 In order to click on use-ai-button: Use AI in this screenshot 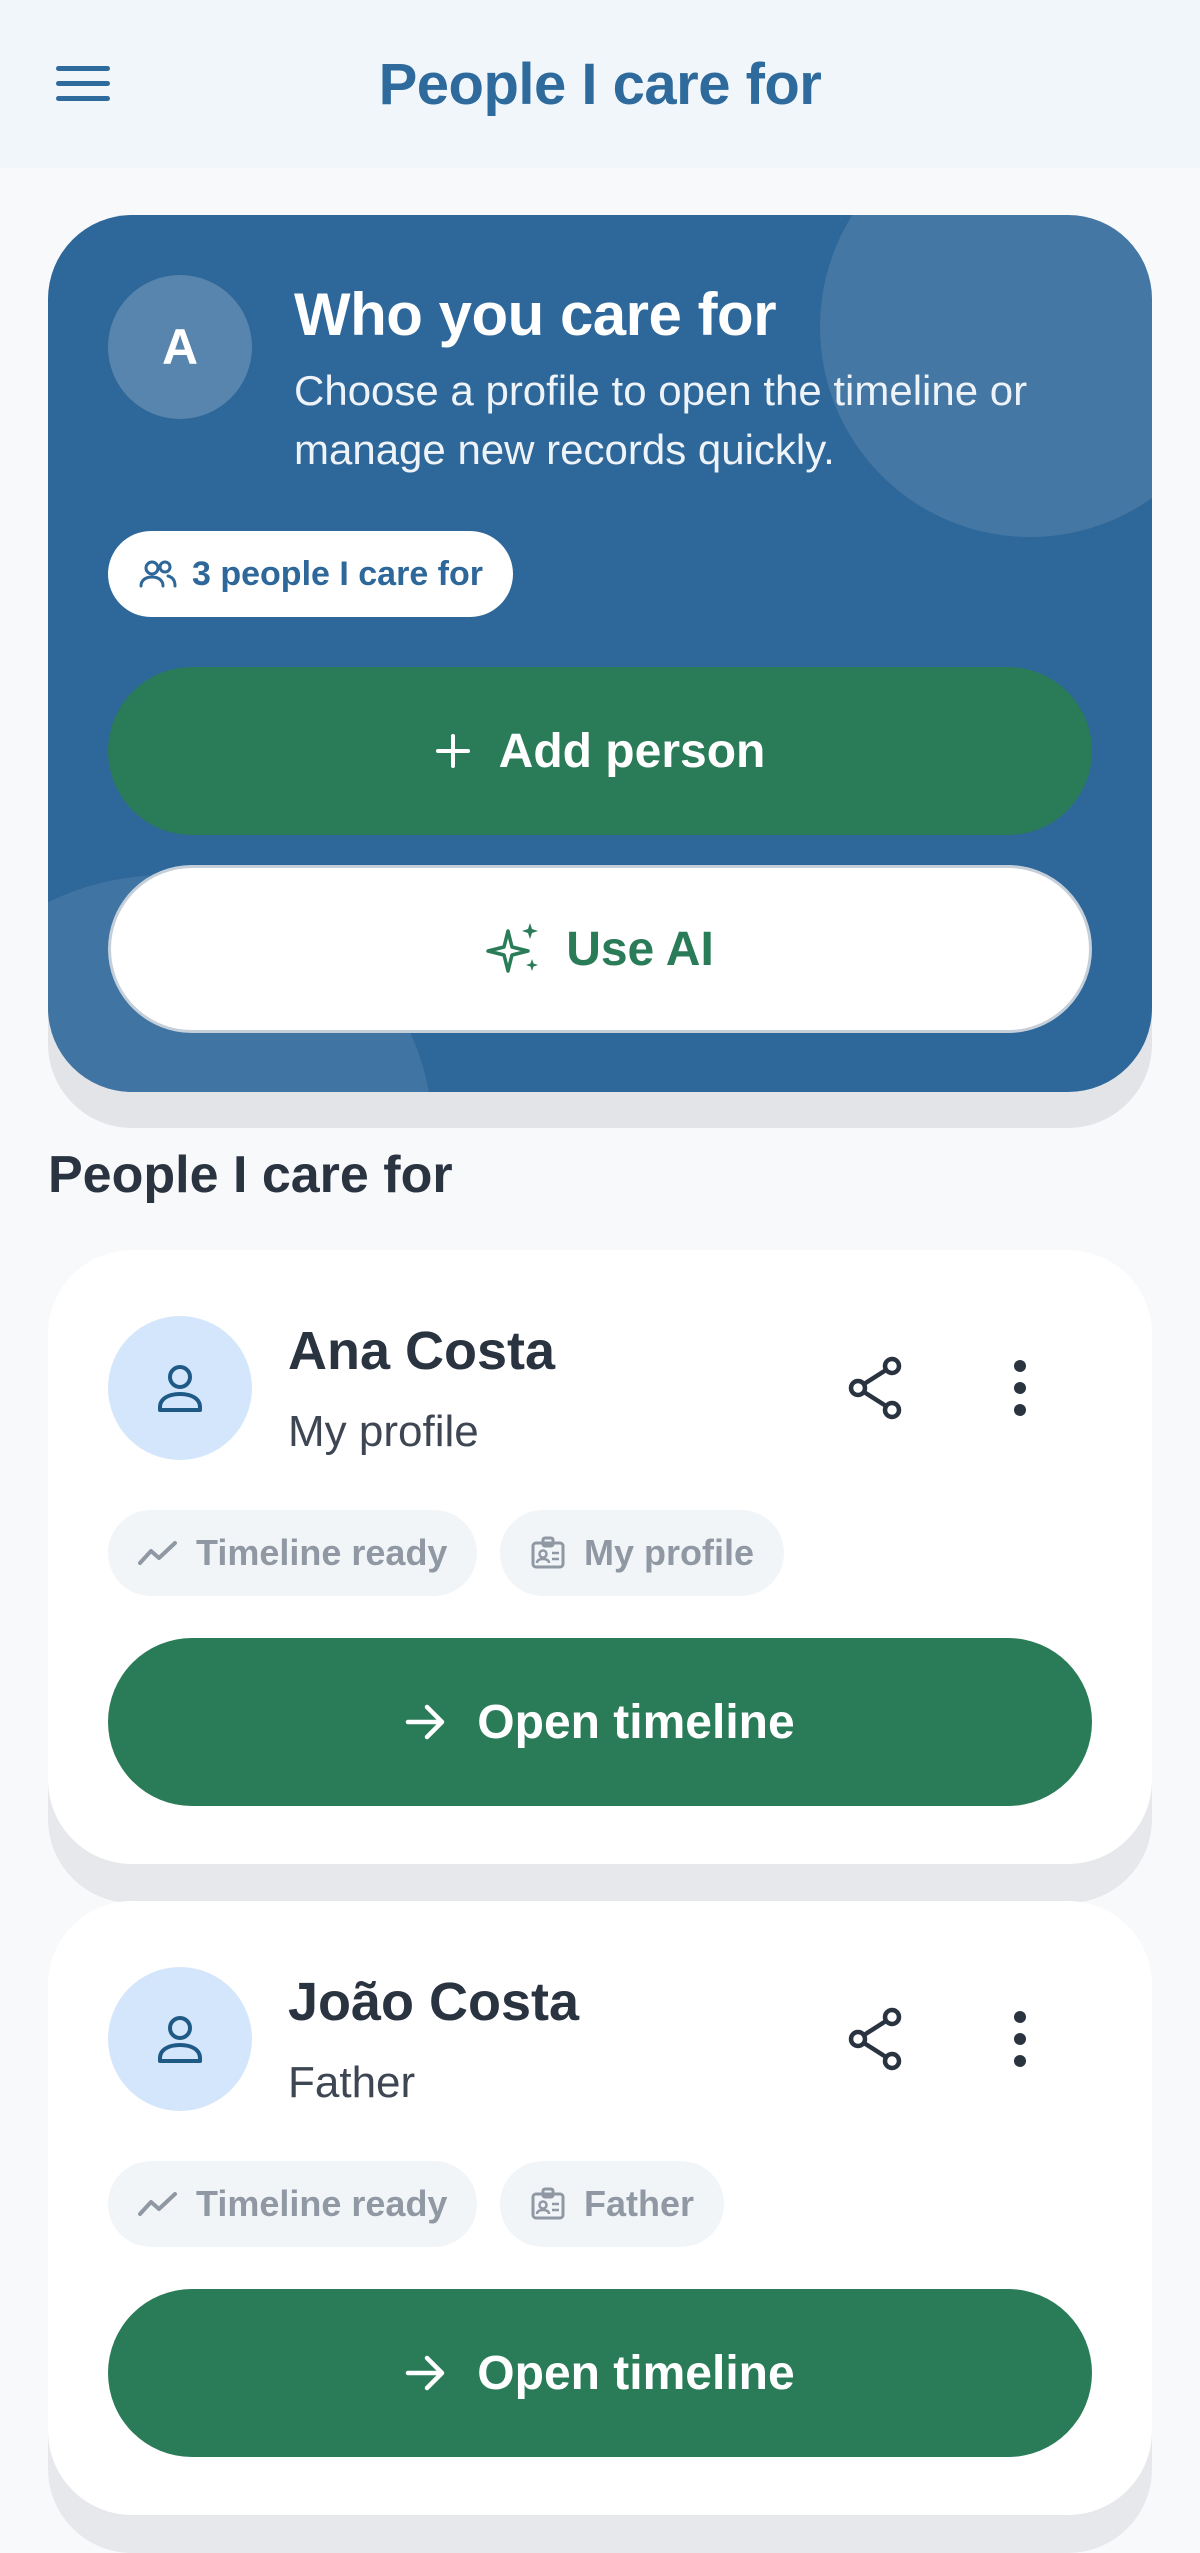, I will do `click(600, 949)`.